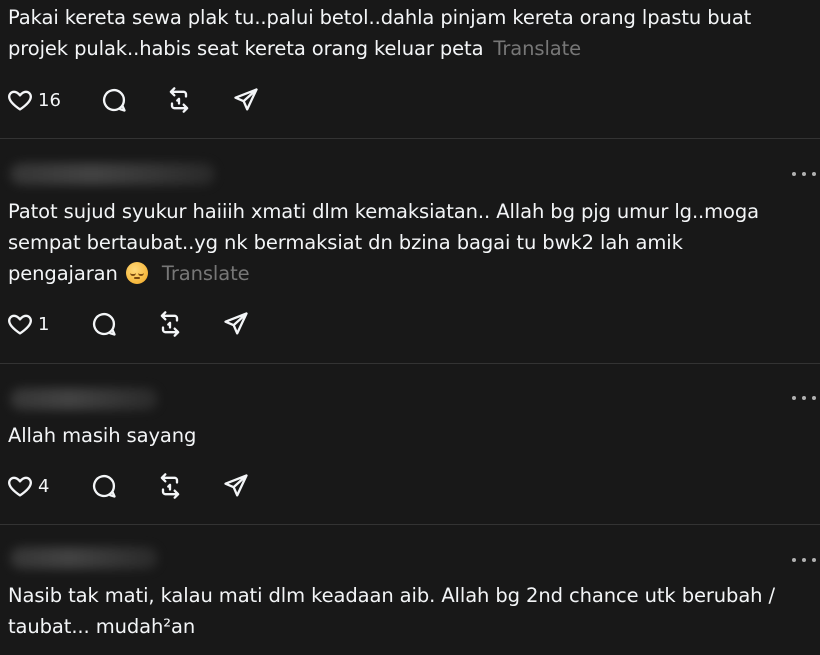  I want to click on post-1-reply-button, so click(114, 100).